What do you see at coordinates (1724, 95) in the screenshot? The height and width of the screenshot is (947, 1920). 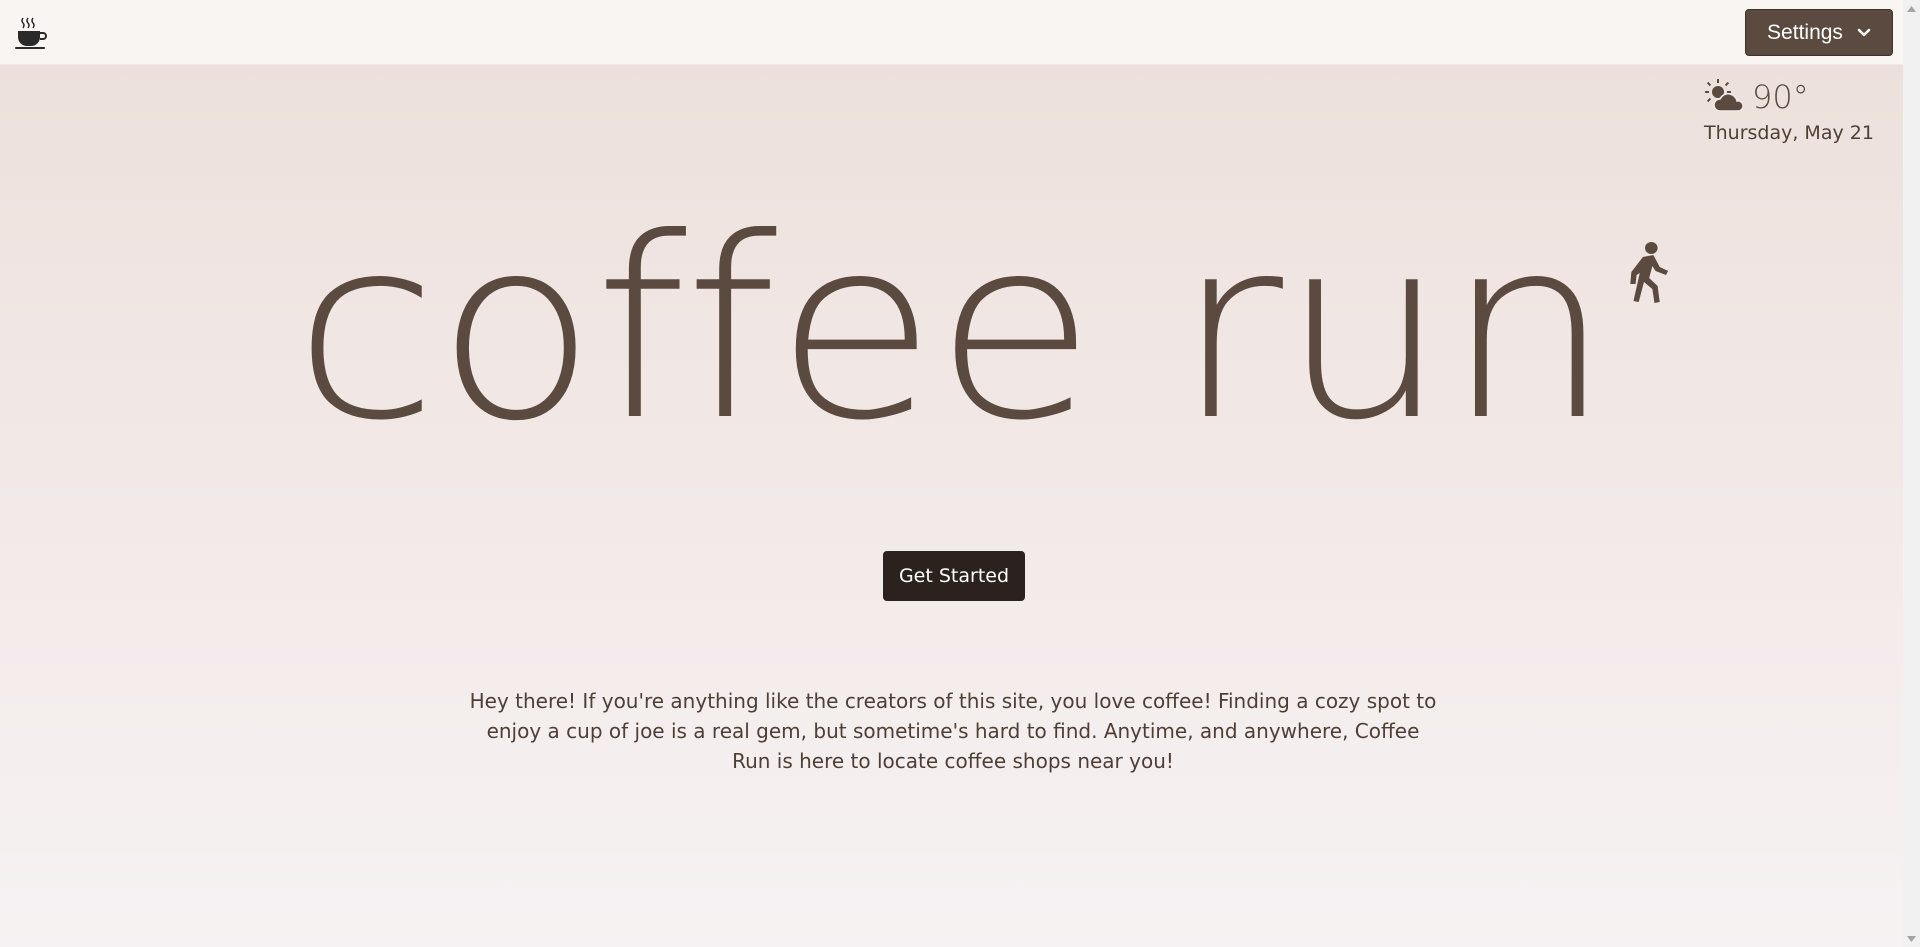 I see `partly-cloudy-icon` at bounding box center [1724, 95].